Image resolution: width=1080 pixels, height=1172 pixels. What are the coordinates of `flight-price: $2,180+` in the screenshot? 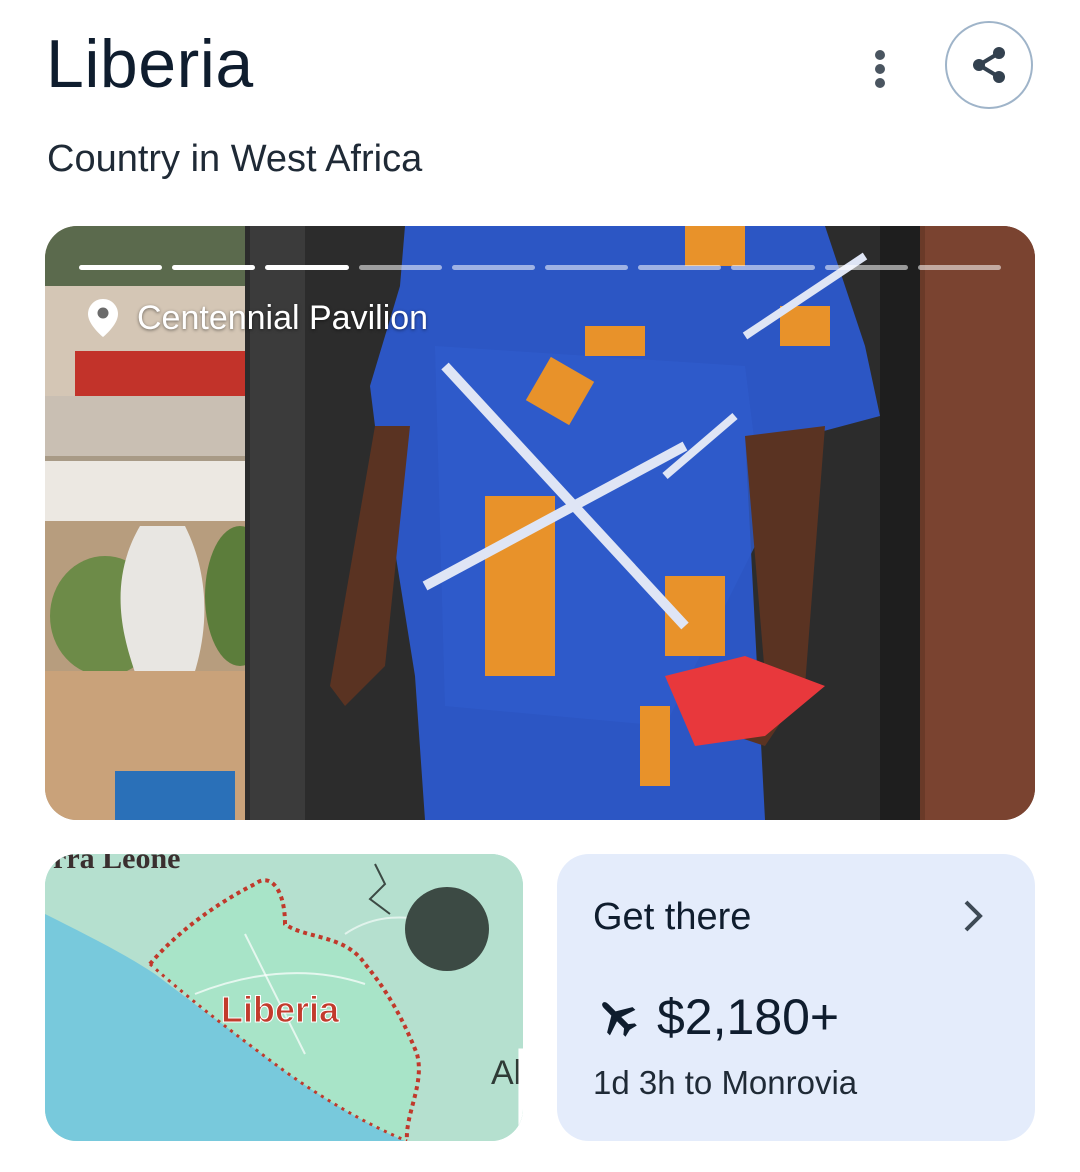 It's located at (748, 1017).